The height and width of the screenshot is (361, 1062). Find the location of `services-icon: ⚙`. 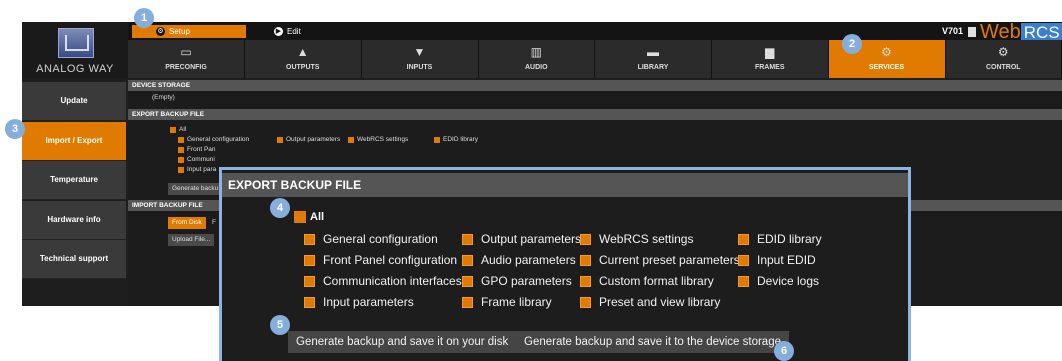

services-icon: ⚙ is located at coordinates (886, 52).